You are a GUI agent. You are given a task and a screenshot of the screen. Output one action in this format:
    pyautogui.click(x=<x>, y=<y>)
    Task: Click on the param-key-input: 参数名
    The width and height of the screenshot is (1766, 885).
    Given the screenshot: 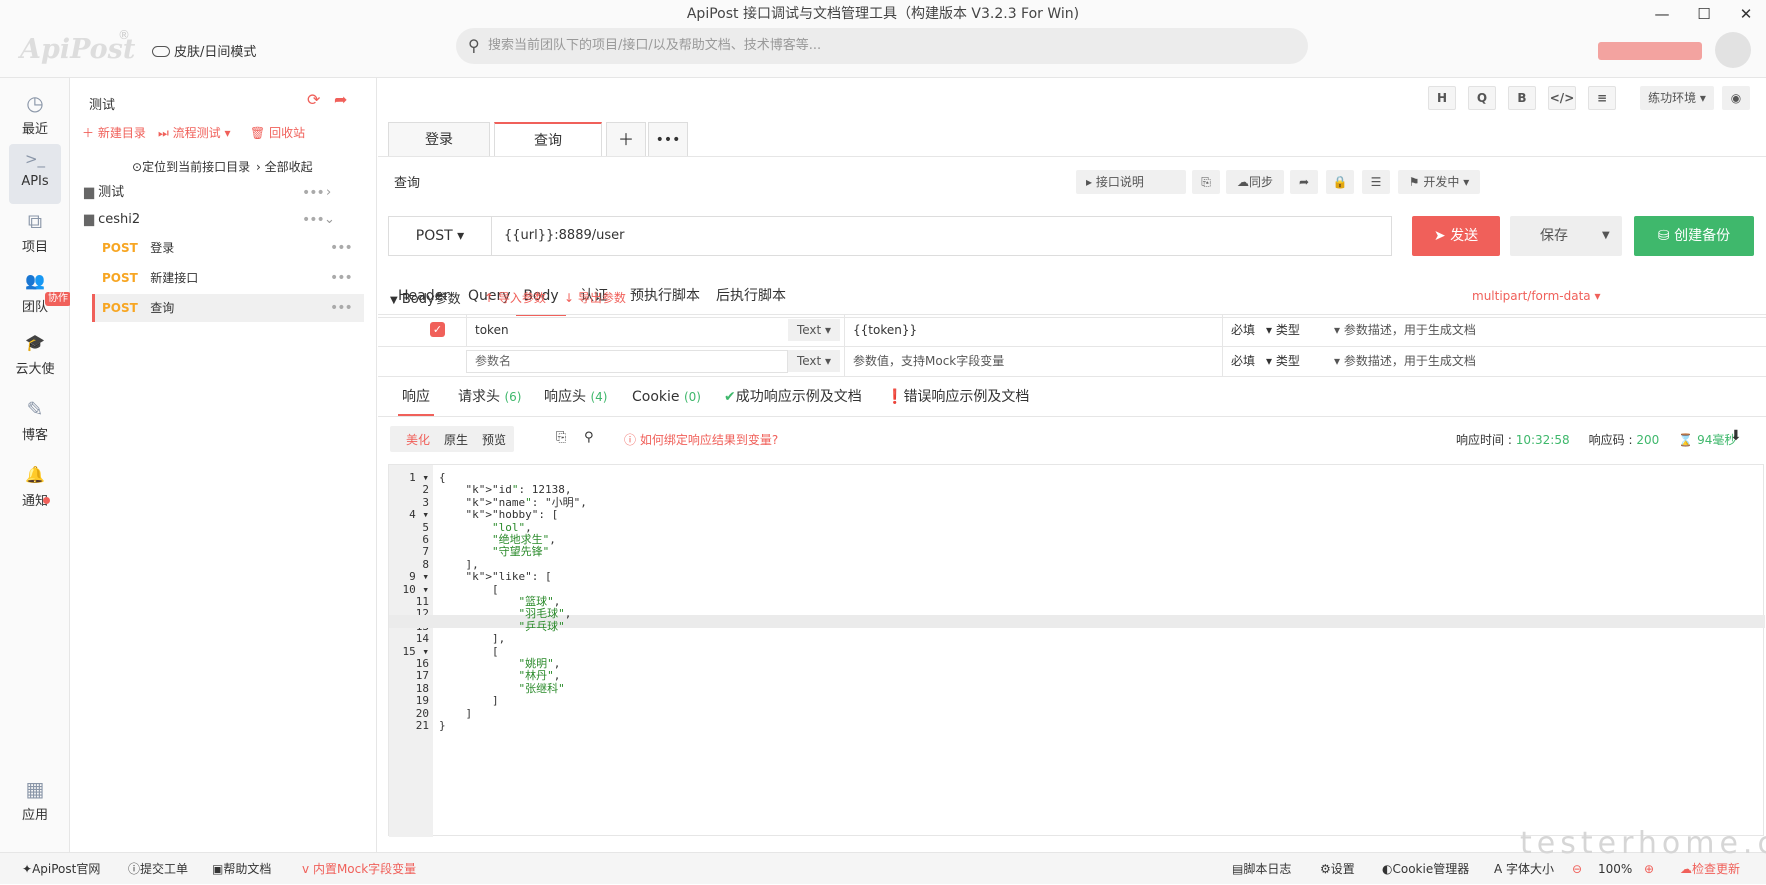 What is the action you would take?
    pyautogui.click(x=627, y=361)
    